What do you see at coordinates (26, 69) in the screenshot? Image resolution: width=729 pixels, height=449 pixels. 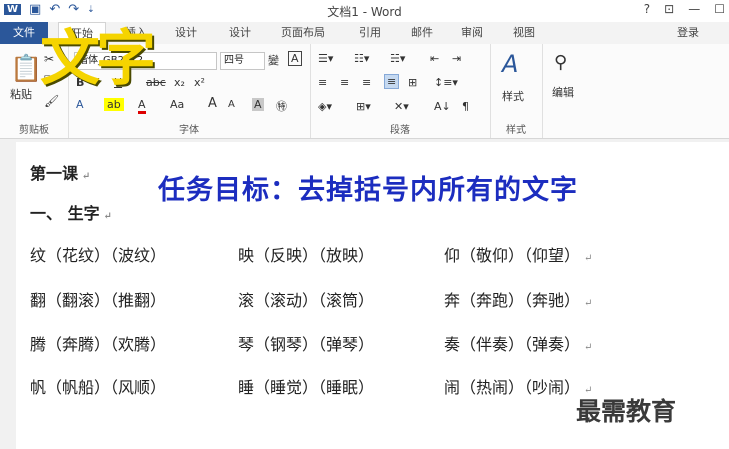 I see `paste-icon: 📋` at bounding box center [26, 69].